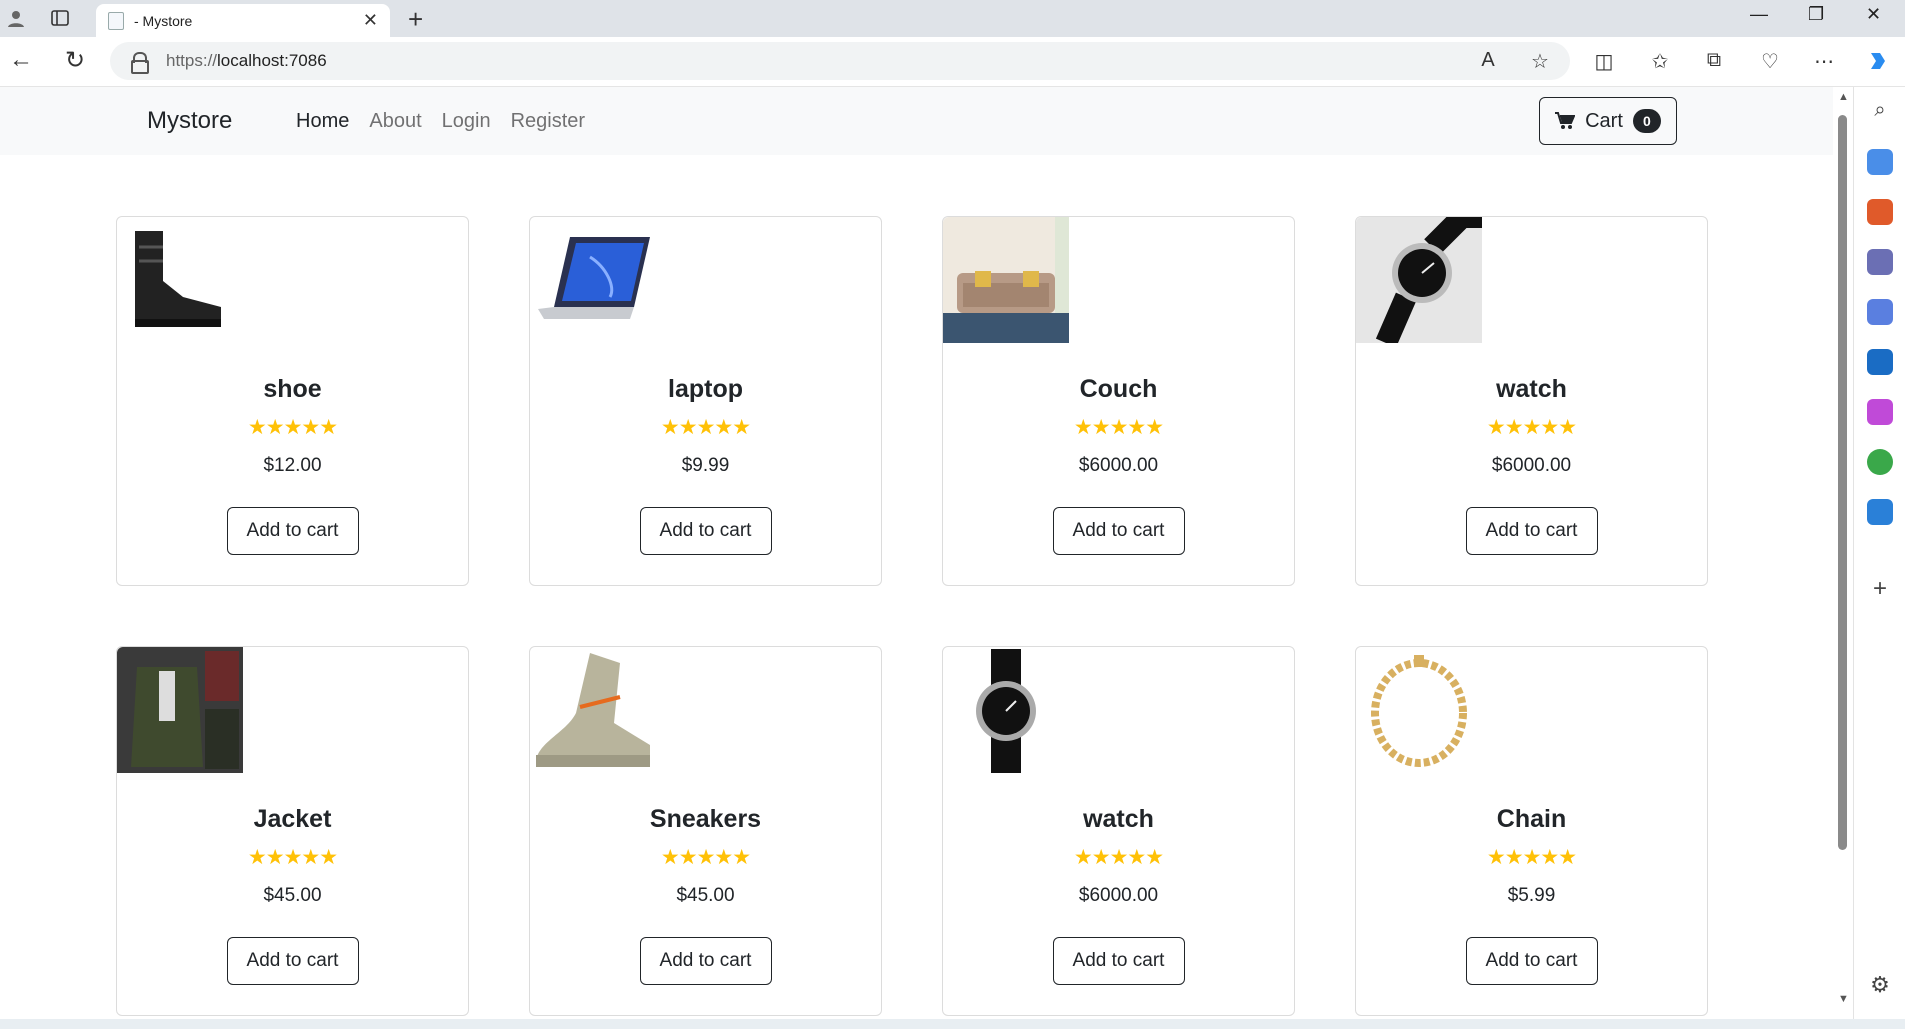 This screenshot has width=1905, height=1029. I want to click on scroll-thumb, so click(1842, 482).